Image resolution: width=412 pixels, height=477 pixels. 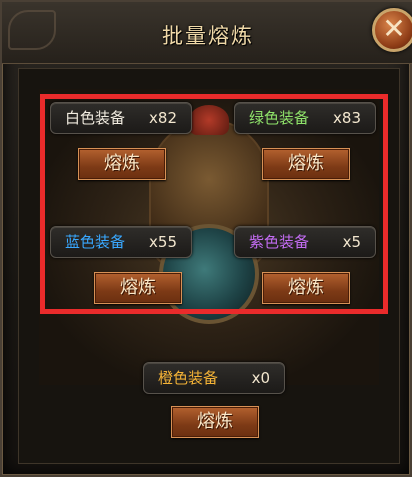 What do you see at coordinates (138, 288) in the screenshot?
I see `smelt-blue-button: 熔炼` at bounding box center [138, 288].